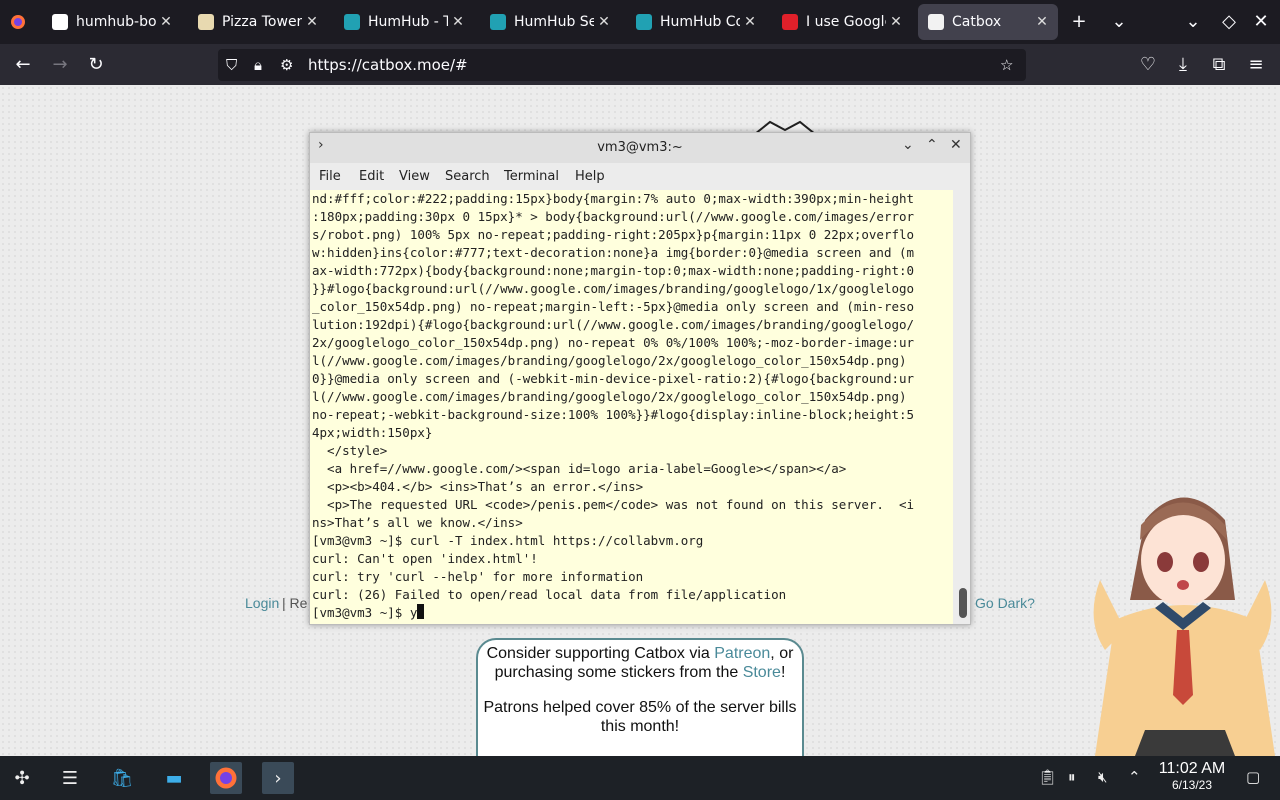 This screenshot has width=1280, height=800. I want to click on opera-icon, so click(790, 22).